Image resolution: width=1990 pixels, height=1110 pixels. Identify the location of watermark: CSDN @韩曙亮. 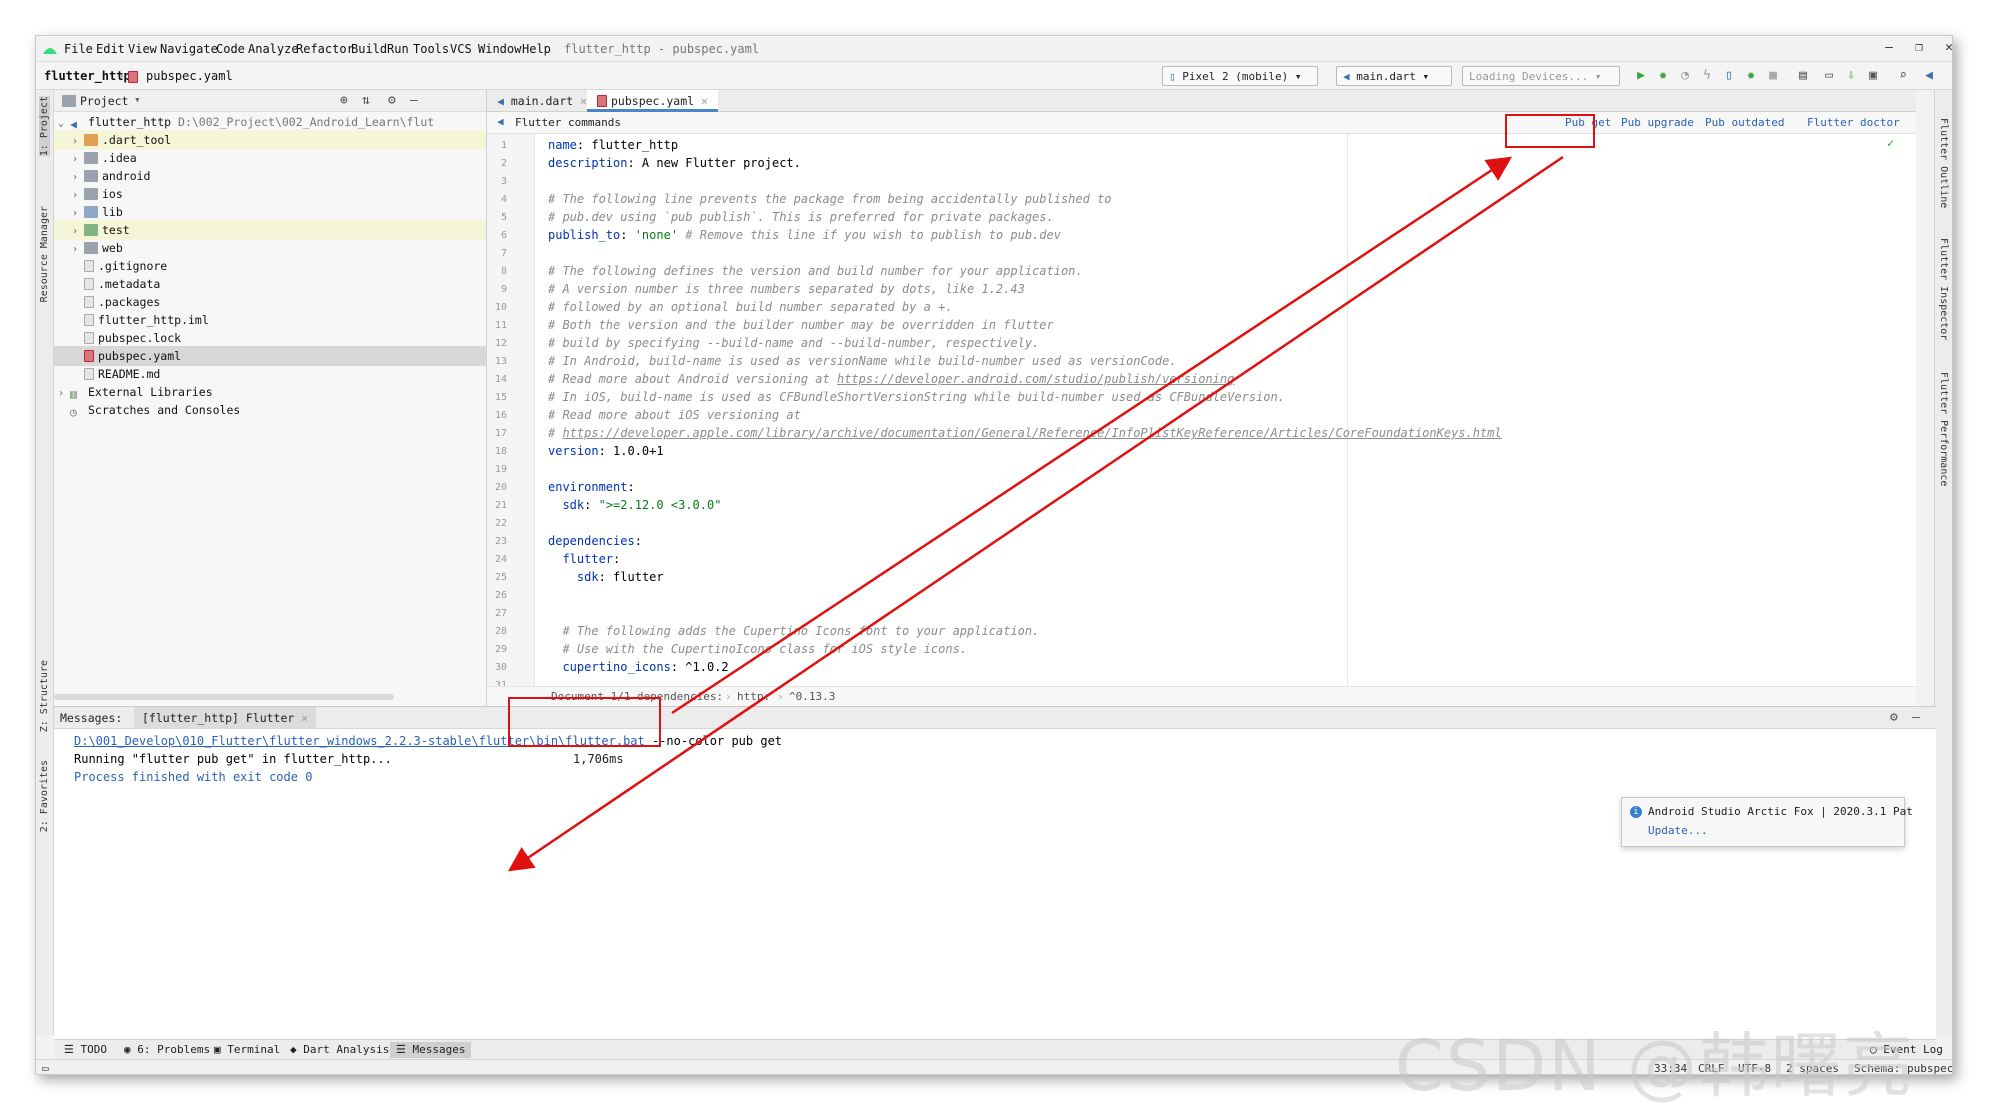
(1655, 1066).